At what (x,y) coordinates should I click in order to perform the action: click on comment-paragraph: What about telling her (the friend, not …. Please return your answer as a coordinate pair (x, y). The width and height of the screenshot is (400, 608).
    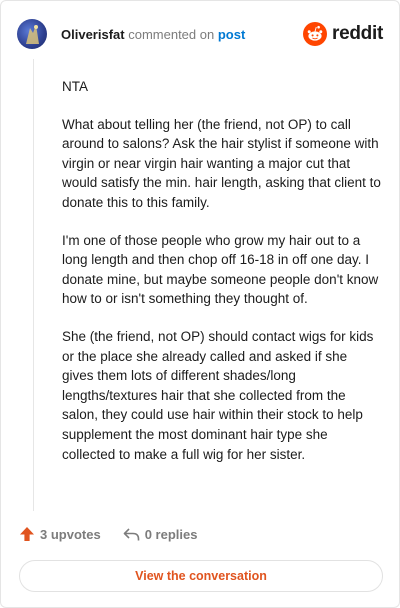
    Looking at the image, I should click on (221, 163).